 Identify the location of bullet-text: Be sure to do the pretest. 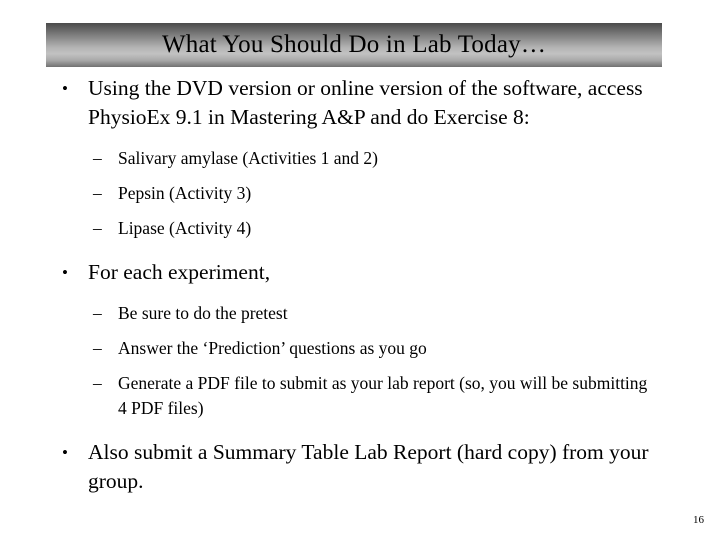
(203, 313).